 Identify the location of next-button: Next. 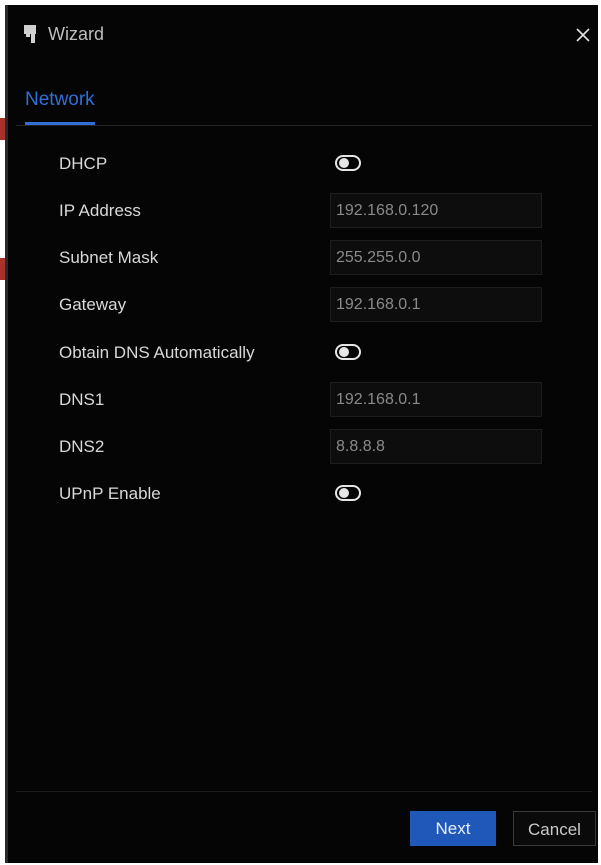
(453, 828).